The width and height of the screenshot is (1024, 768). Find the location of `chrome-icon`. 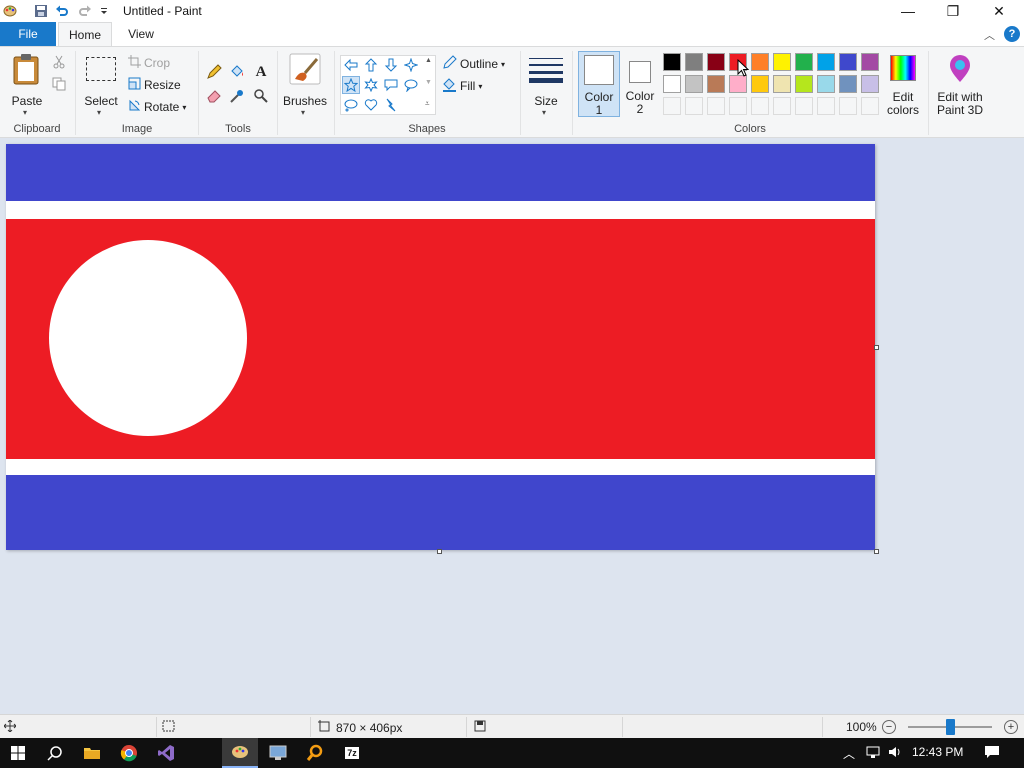

chrome-icon is located at coordinates (129, 753).